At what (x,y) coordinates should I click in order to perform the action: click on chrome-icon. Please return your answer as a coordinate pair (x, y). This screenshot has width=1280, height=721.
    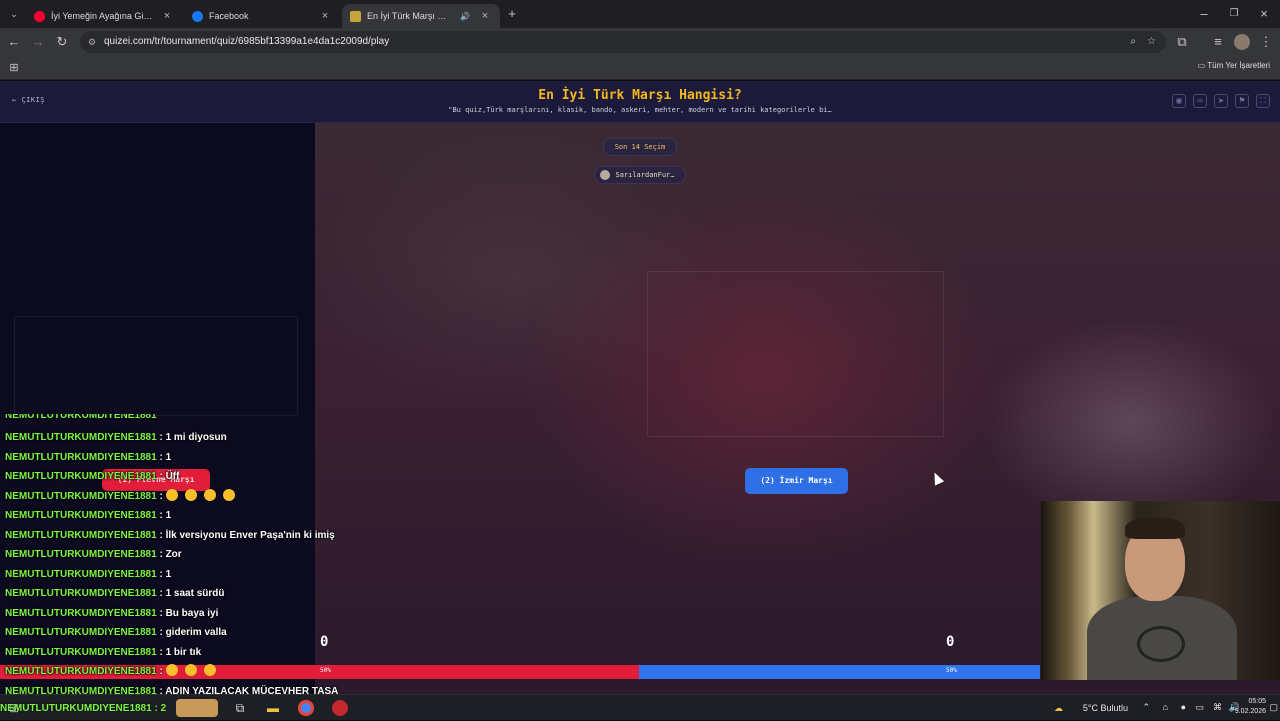
    Looking at the image, I should click on (306, 708).